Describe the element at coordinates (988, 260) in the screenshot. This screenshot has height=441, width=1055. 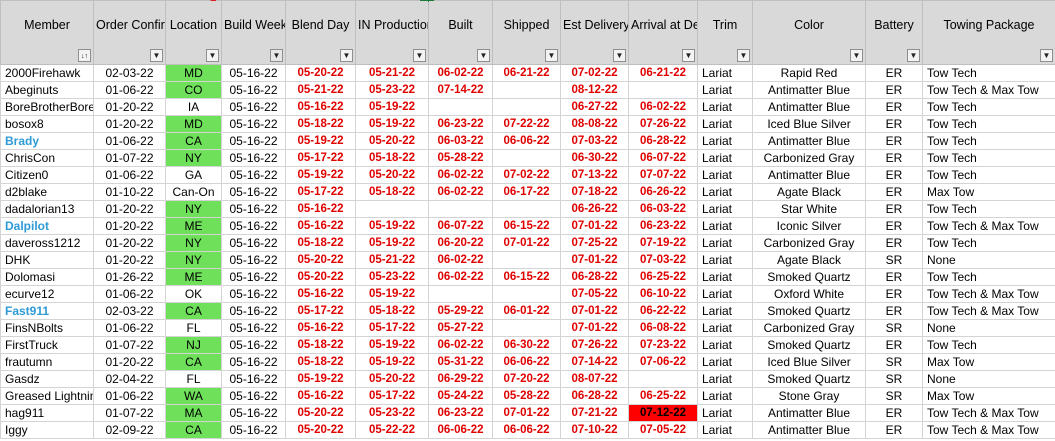
I see `cell-tow: None` at that location.